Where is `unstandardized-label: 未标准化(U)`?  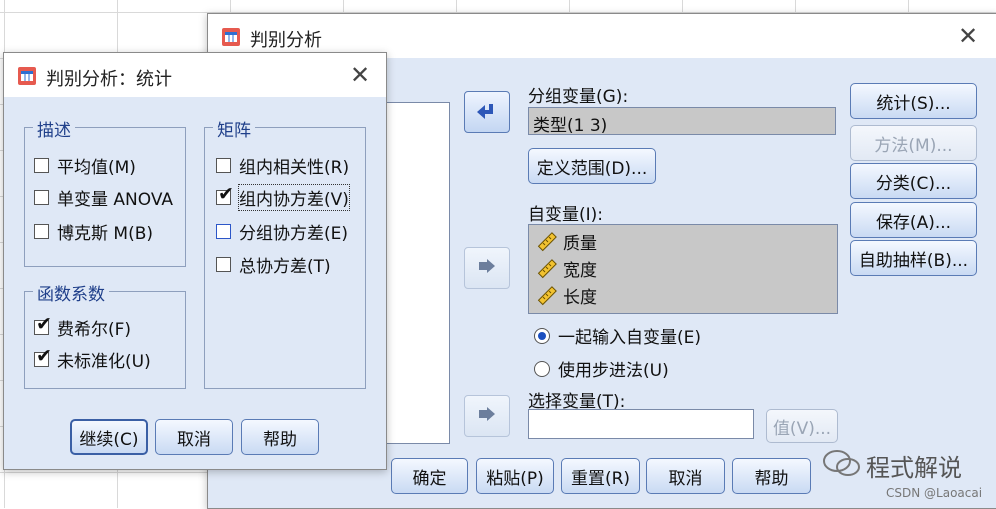
unstandardized-label: 未标准化(U) is located at coordinates (104, 362).